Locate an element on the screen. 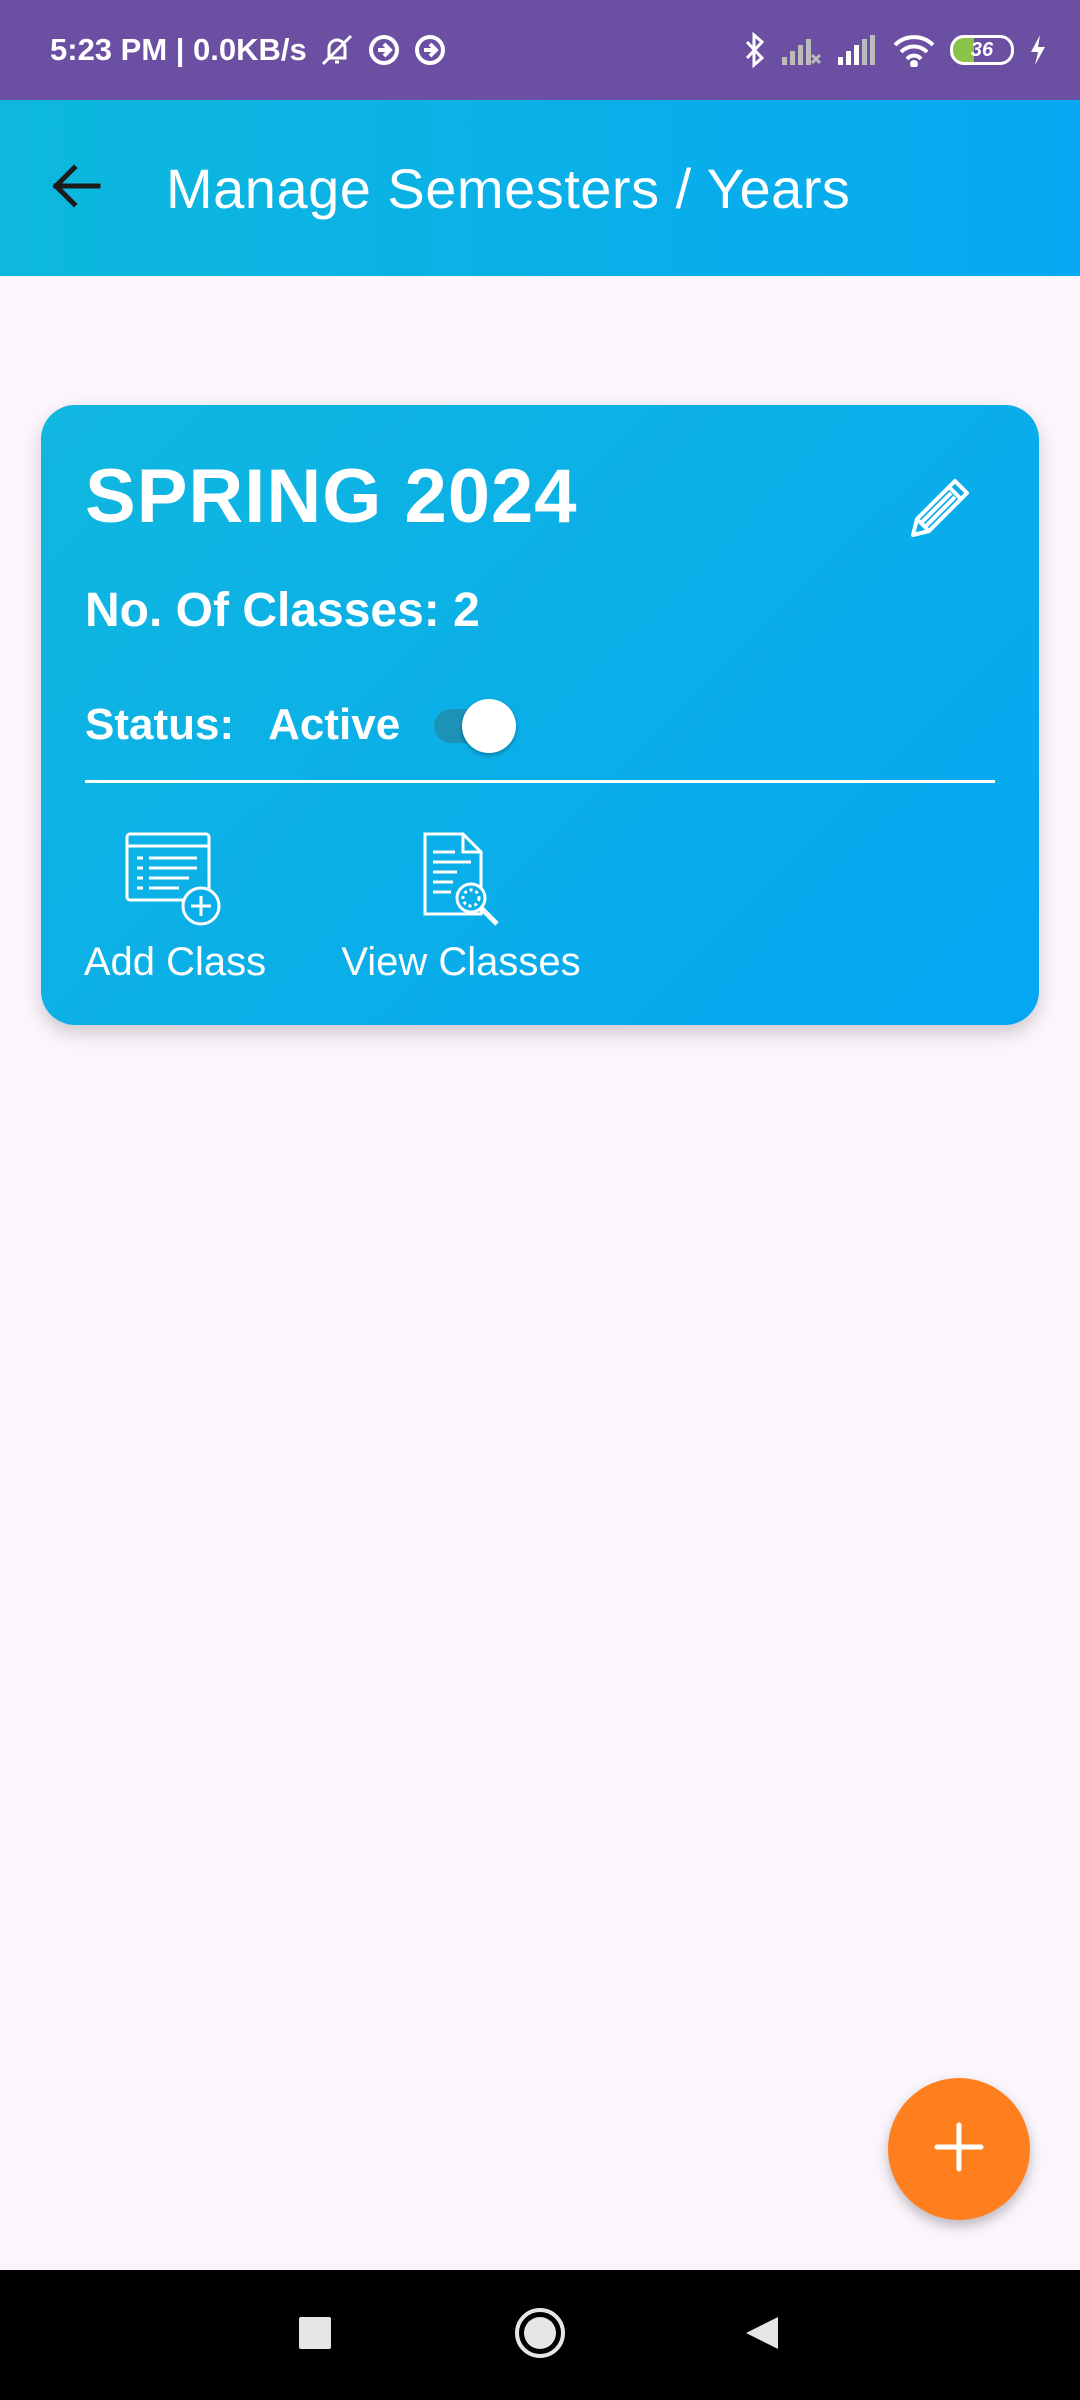 The height and width of the screenshot is (2400, 1080). nav-back-button is located at coordinates (762, 2335).